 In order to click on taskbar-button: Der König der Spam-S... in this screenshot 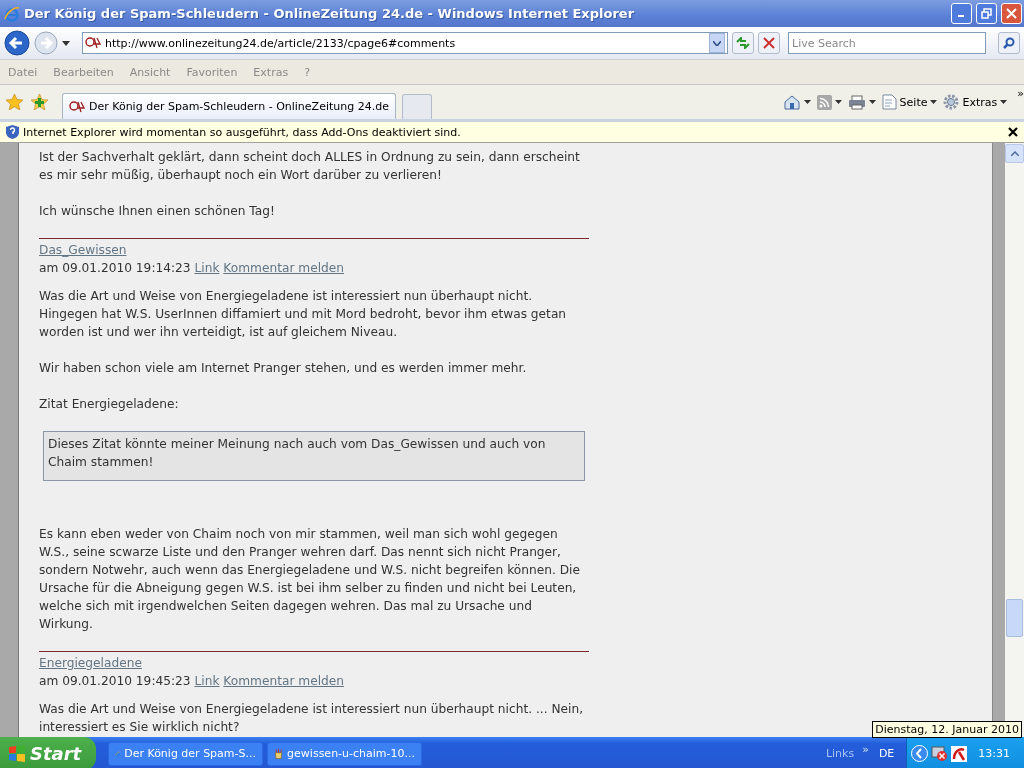, I will do `click(185, 753)`.